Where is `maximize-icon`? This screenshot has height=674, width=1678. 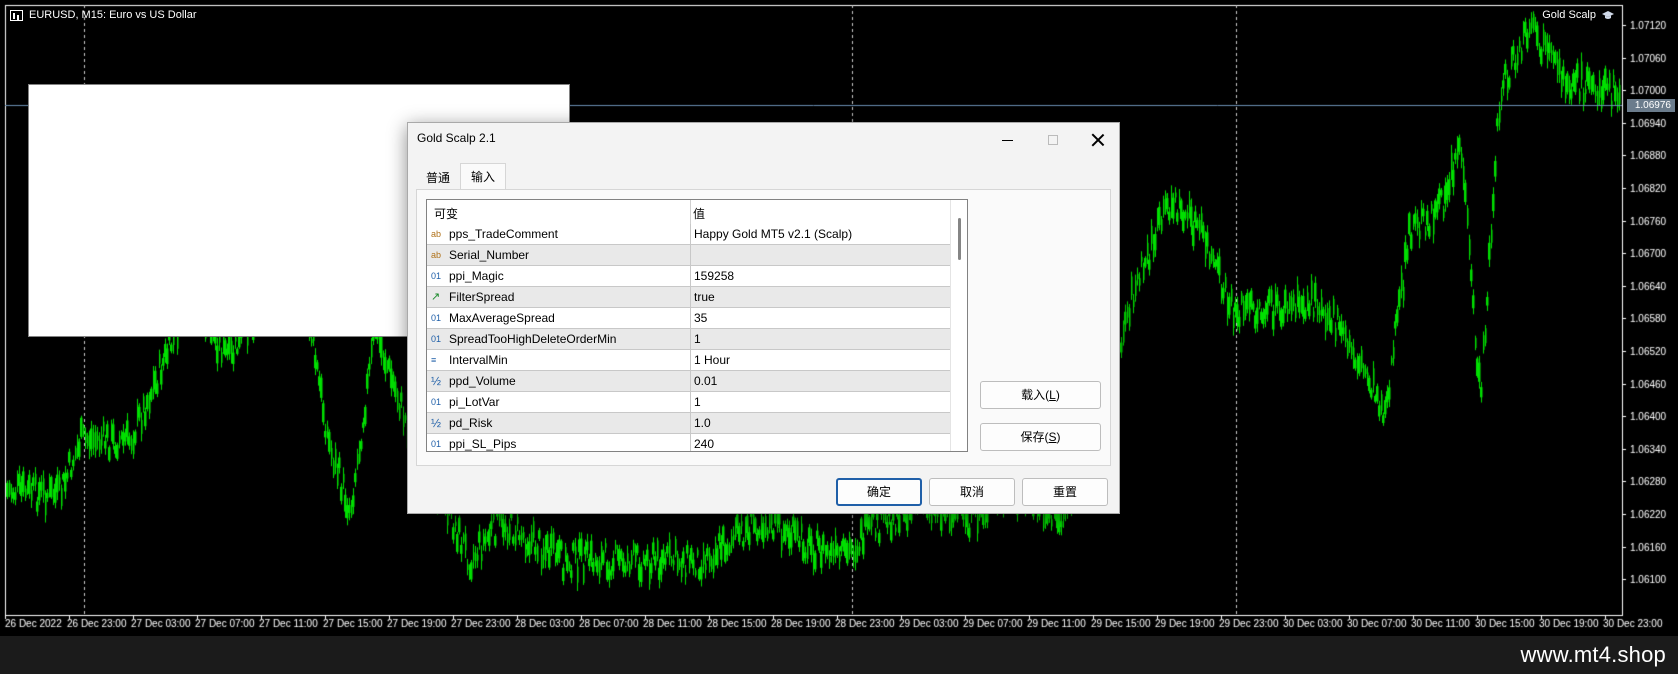 maximize-icon is located at coordinates (1052, 140).